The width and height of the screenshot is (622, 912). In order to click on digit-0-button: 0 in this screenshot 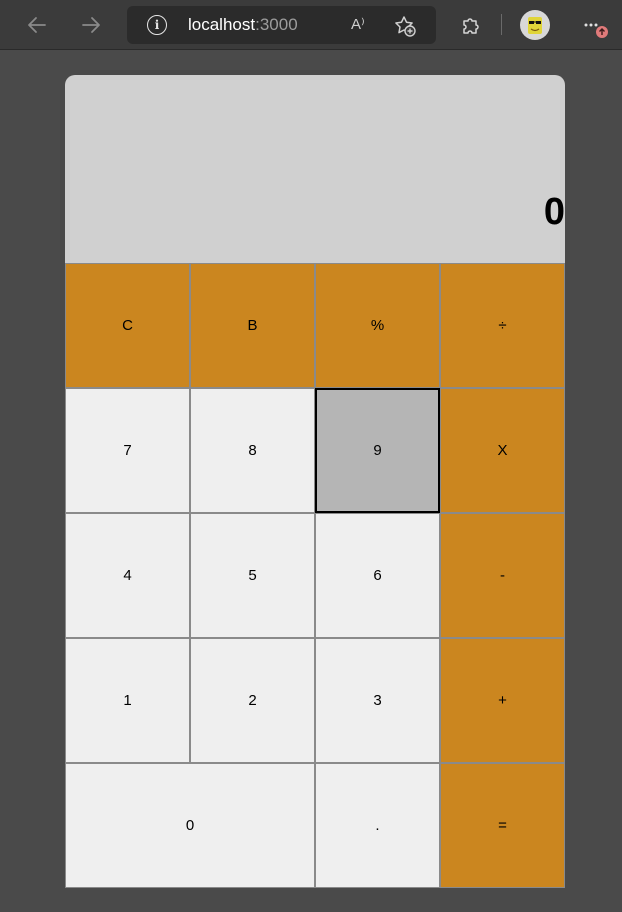, I will do `click(190, 825)`.